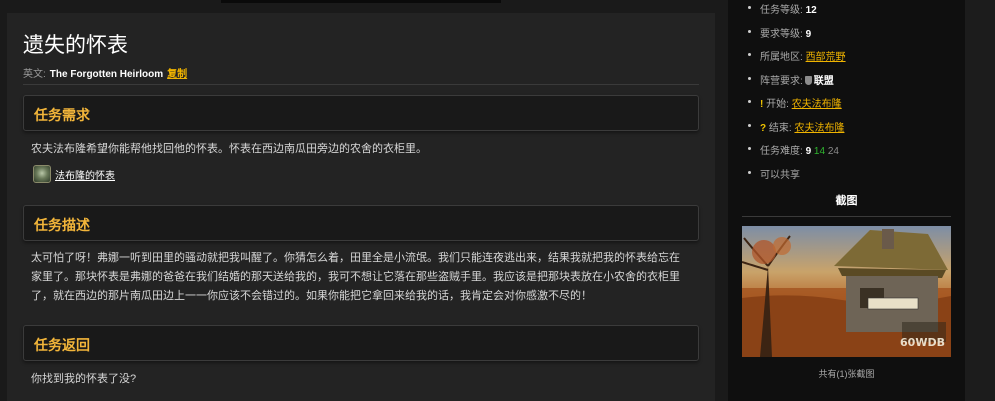 This screenshot has width=995, height=401. Describe the element at coordinates (853, 60) in the screenshot. I see `info-zone: 所属地区: 西部荒野` at that location.